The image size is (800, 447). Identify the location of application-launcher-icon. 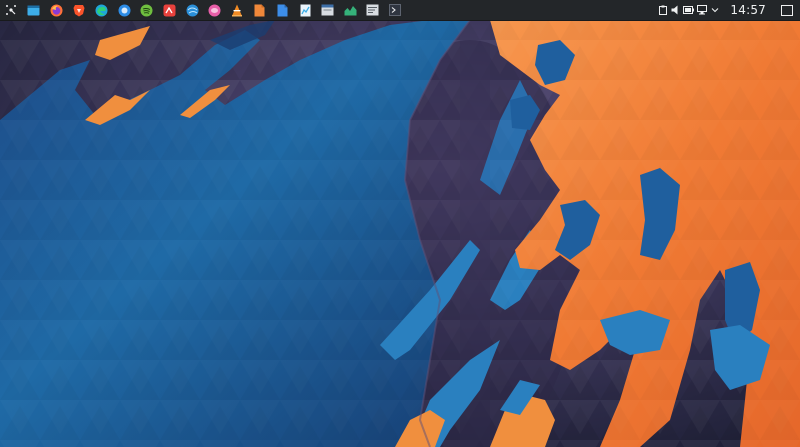
(11, 10).